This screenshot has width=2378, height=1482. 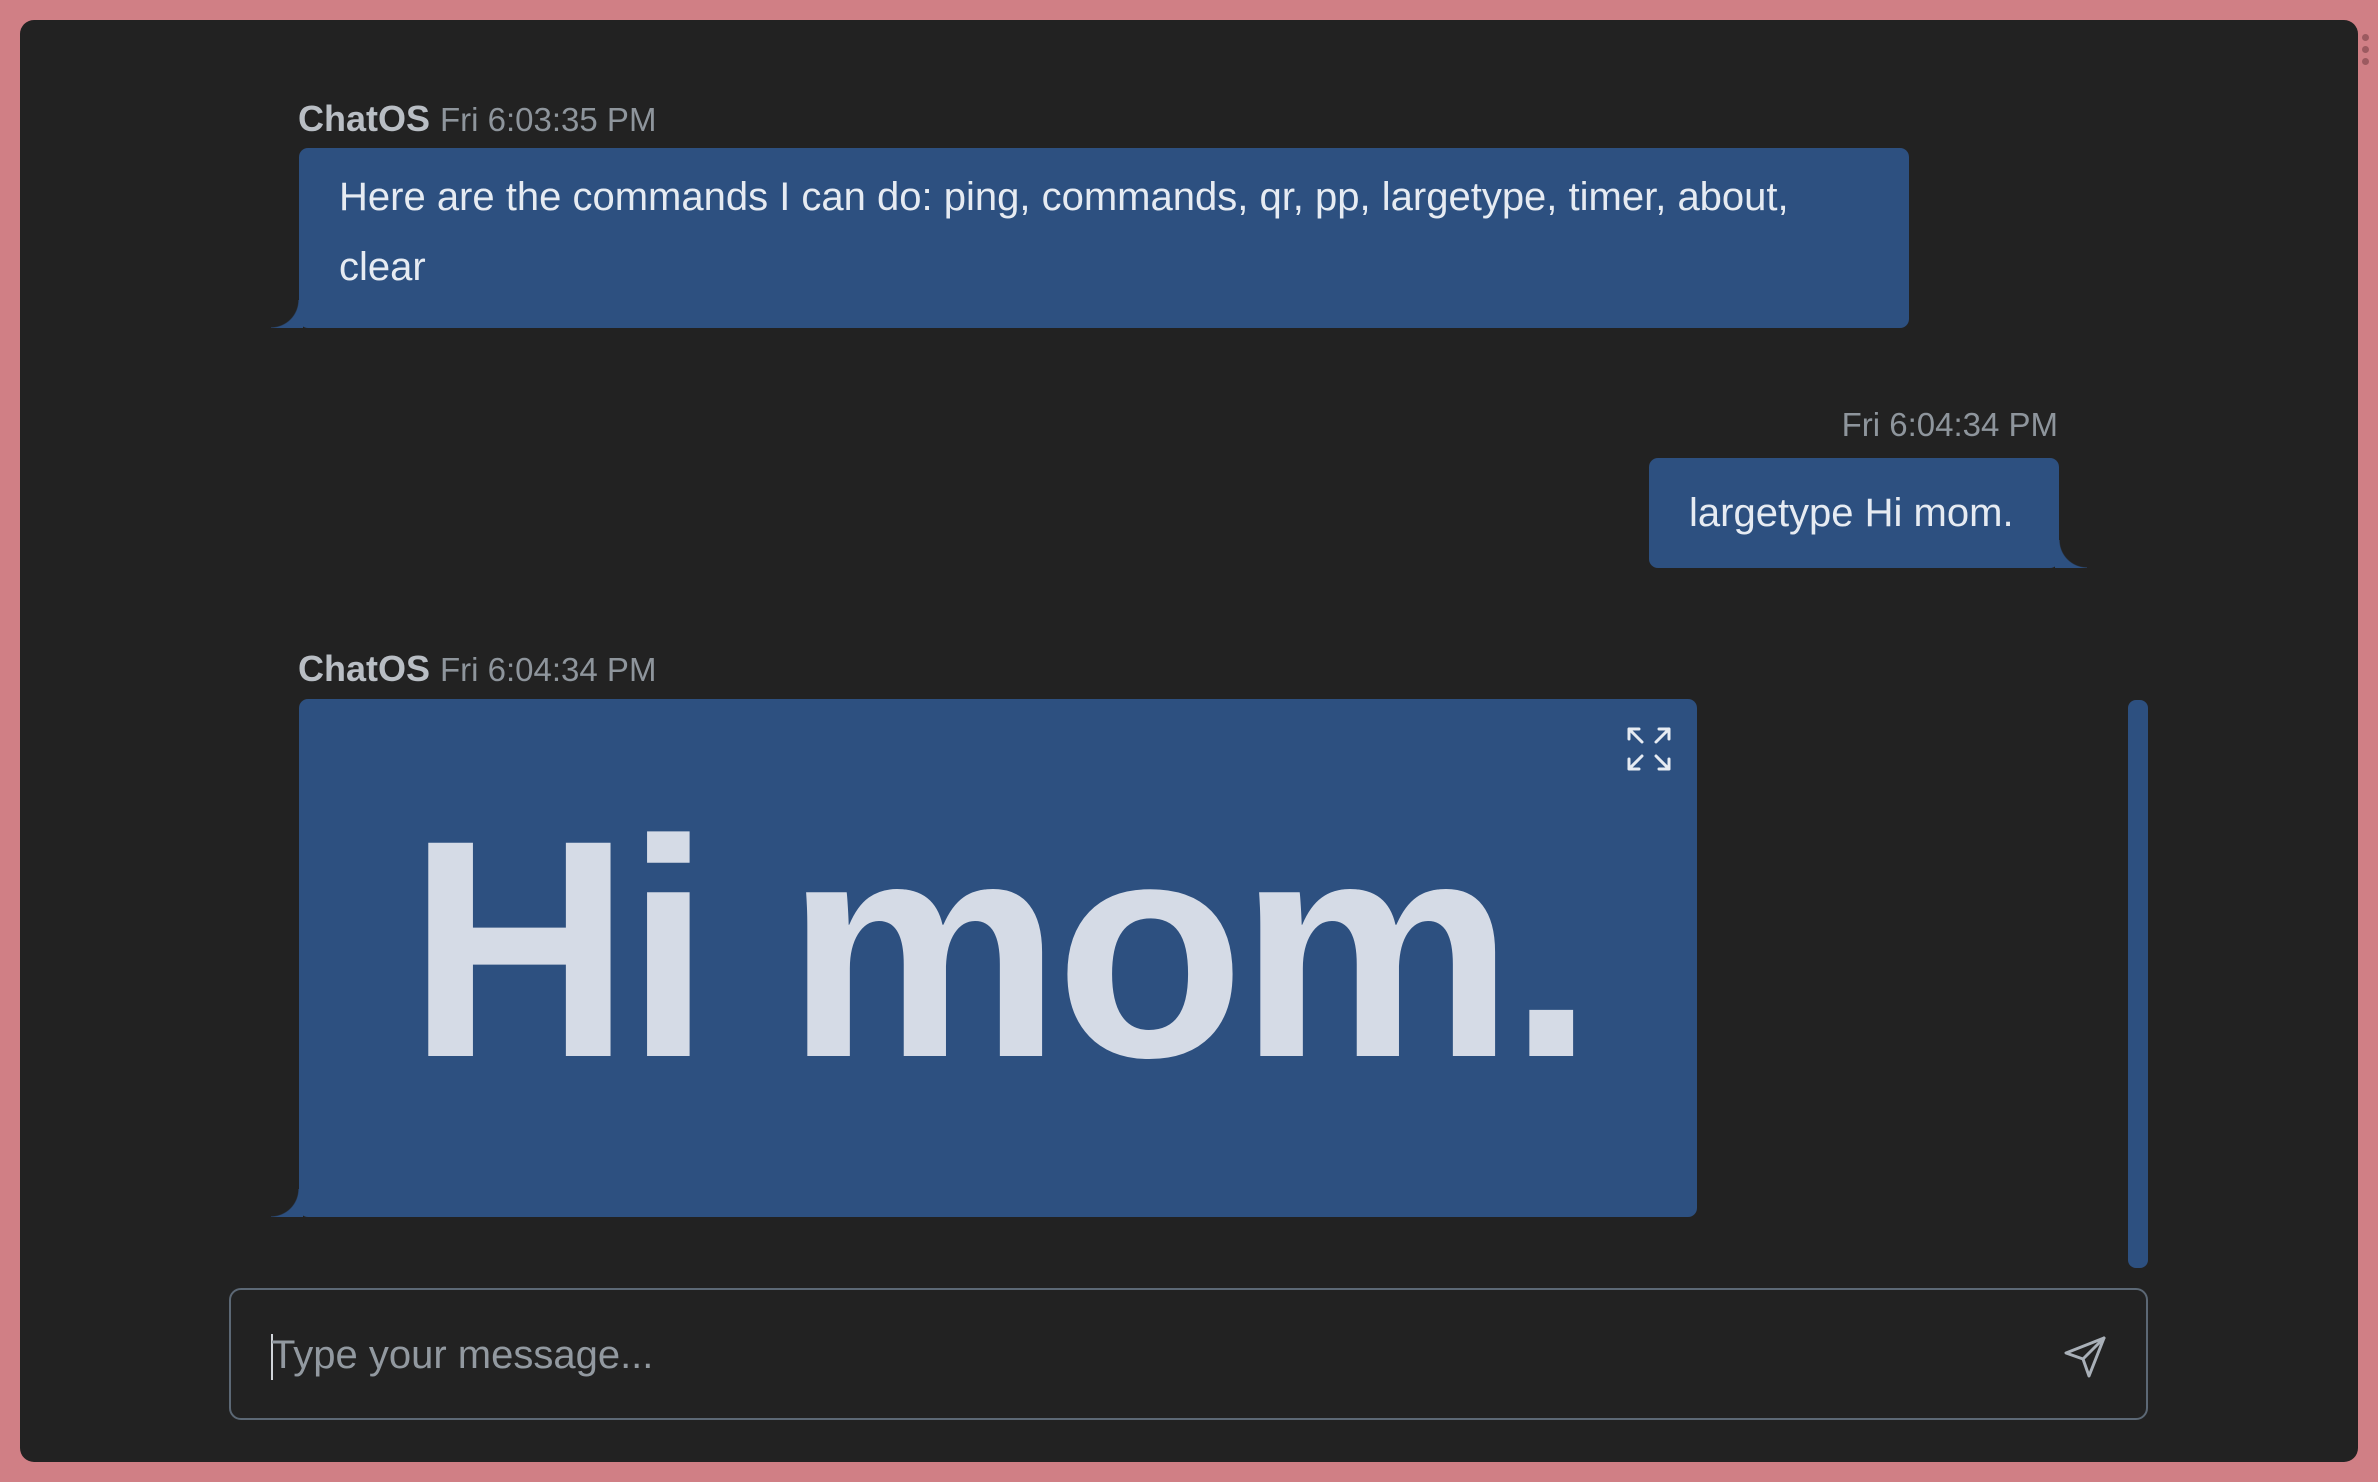 I want to click on largetype-text: Hi mom., so click(x=1001, y=948).